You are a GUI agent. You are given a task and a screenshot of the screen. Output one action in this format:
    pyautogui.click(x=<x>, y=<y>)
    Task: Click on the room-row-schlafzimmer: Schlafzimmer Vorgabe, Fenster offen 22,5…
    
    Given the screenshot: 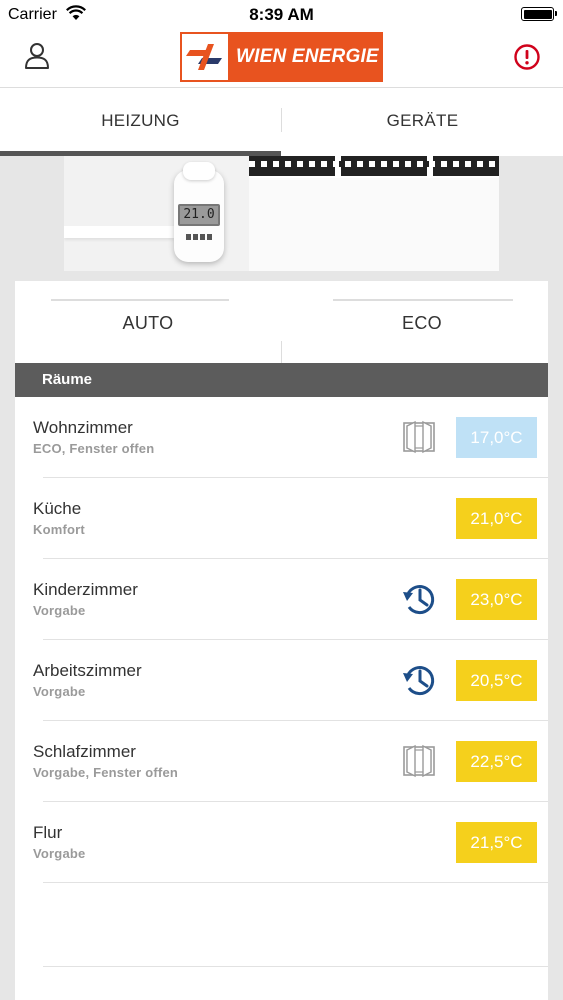 What is the action you would take?
    pyautogui.click(x=281, y=761)
    